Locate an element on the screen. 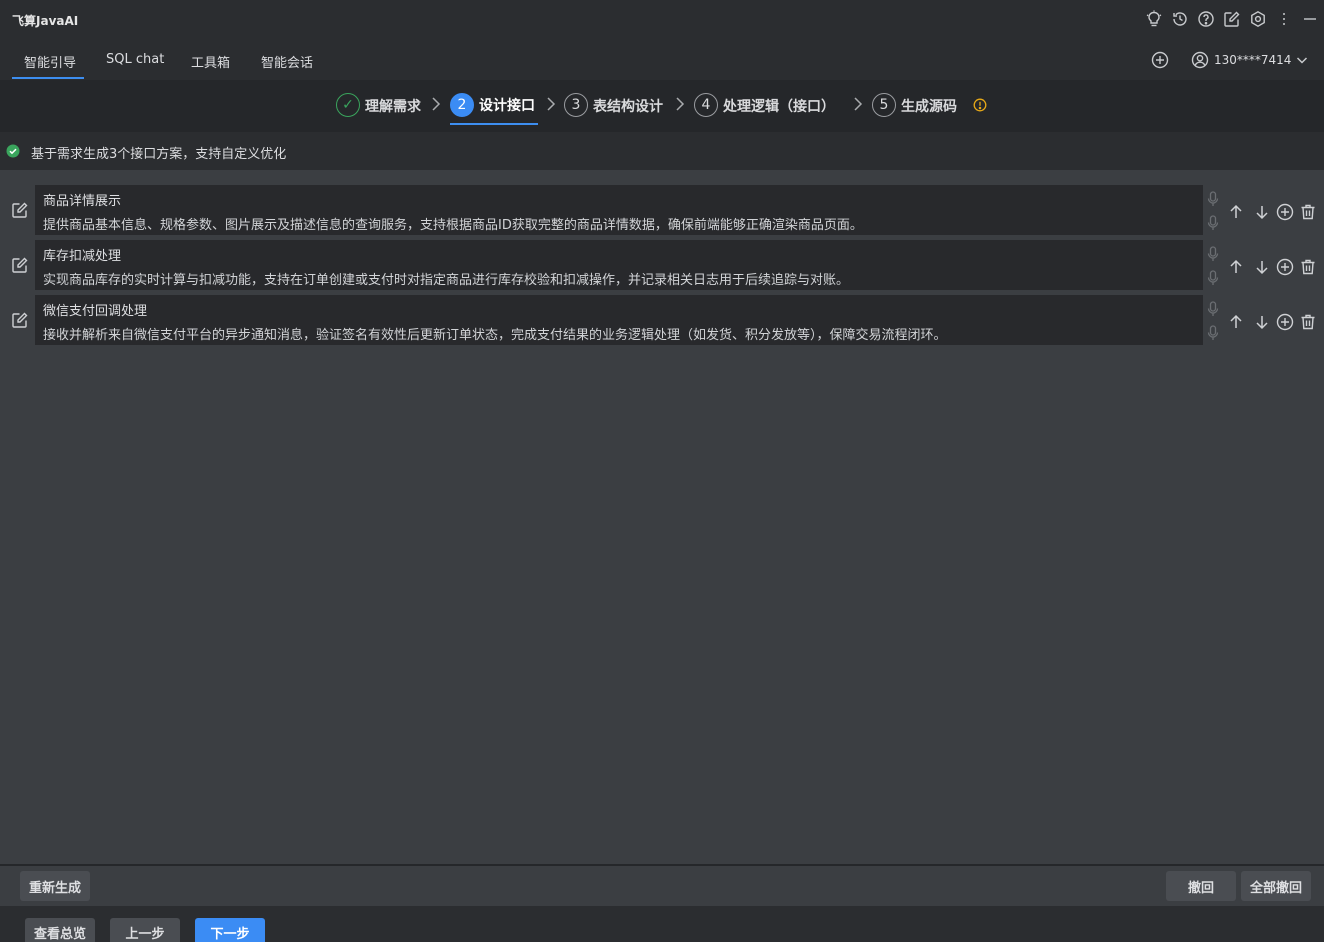 Image resolution: width=1324 pixels, height=942 pixels. step-3-number: 3 is located at coordinates (576, 105).